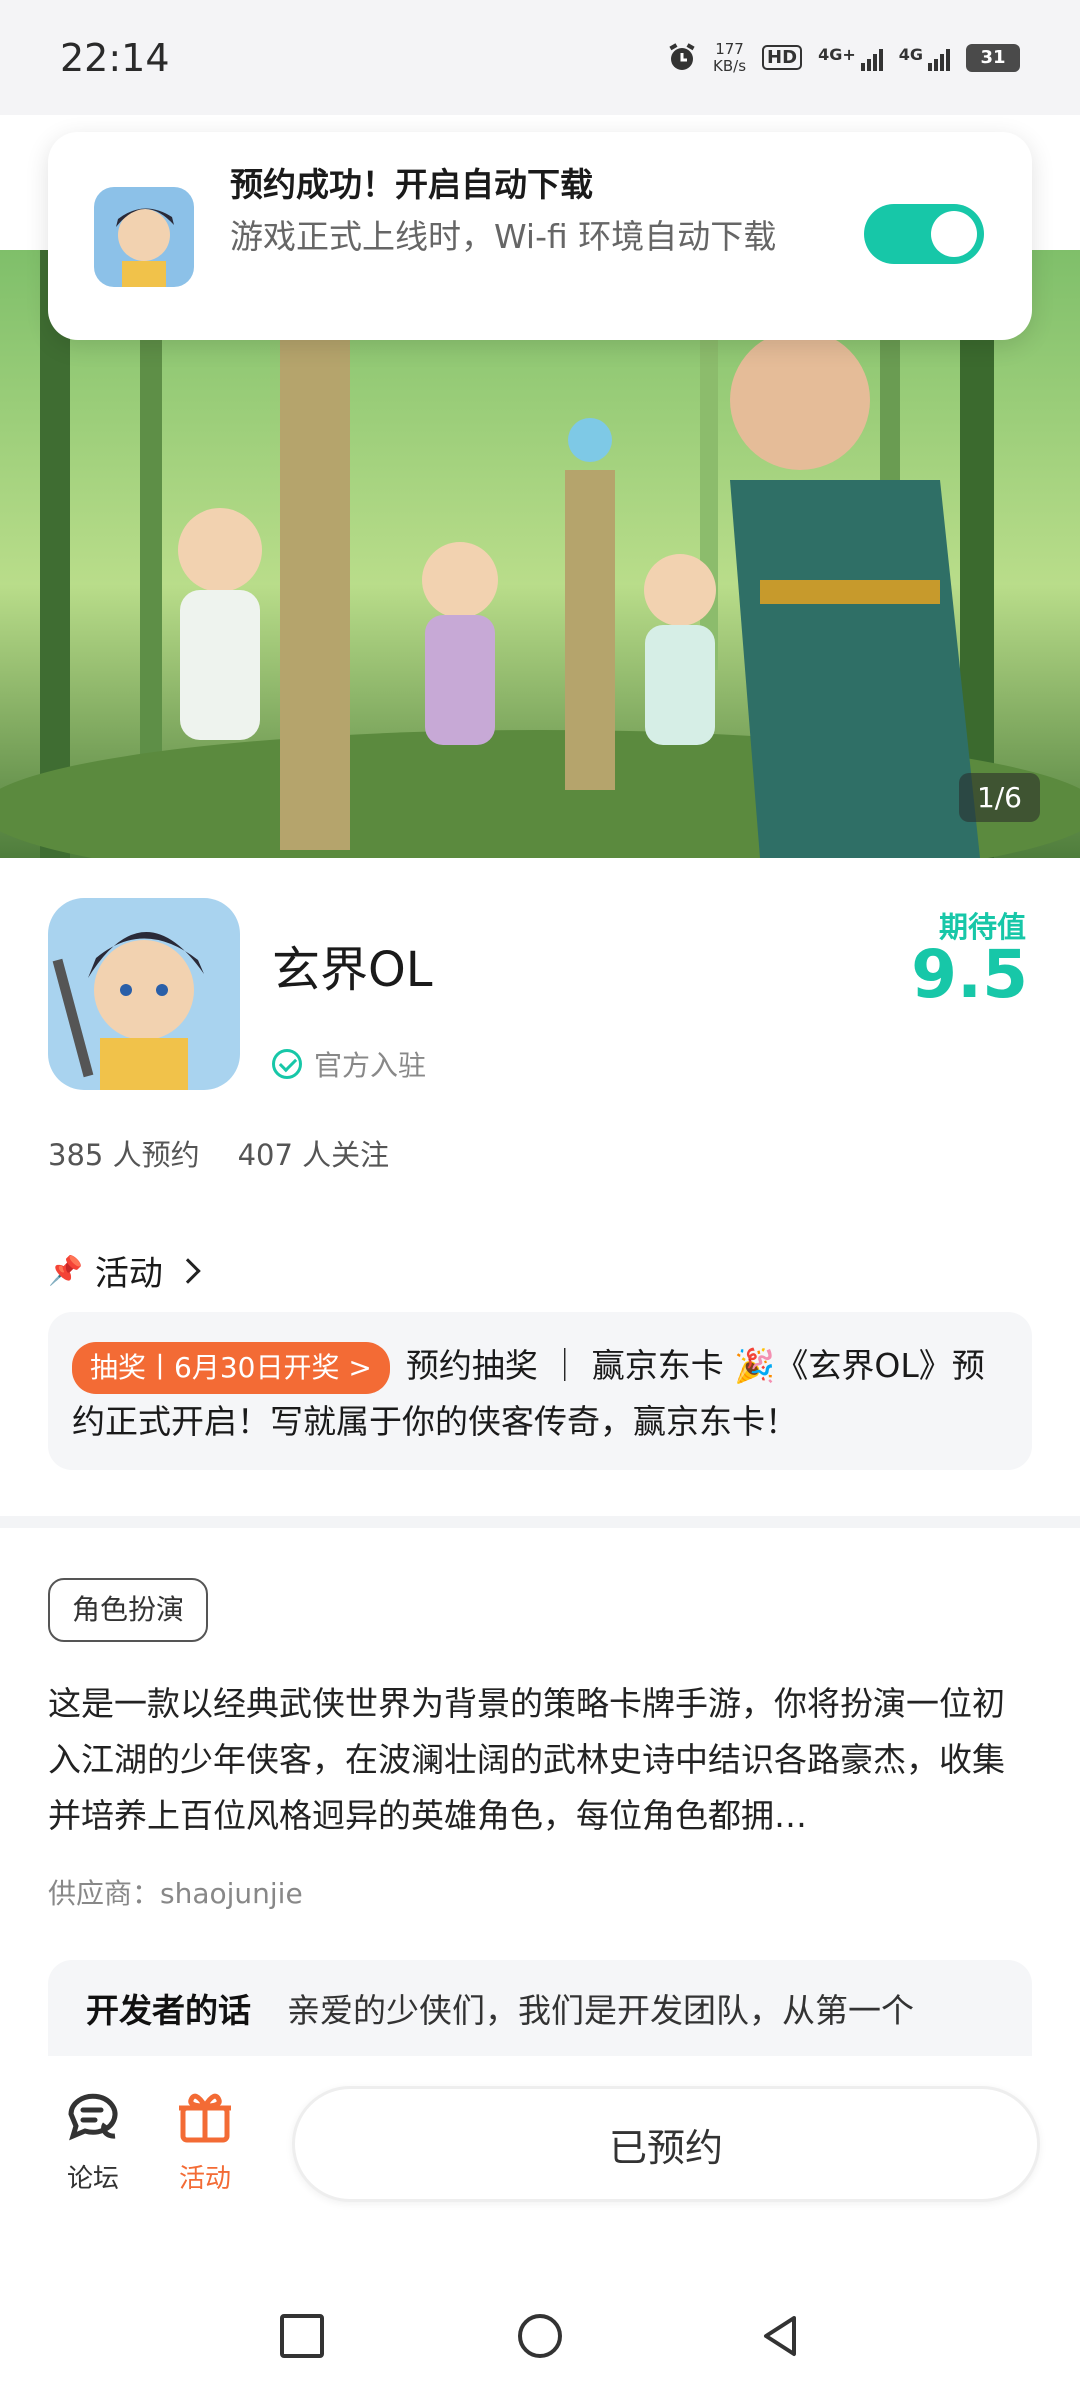  Describe the element at coordinates (287, 1064) in the screenshot. I see `verified-check-icon` at that location.